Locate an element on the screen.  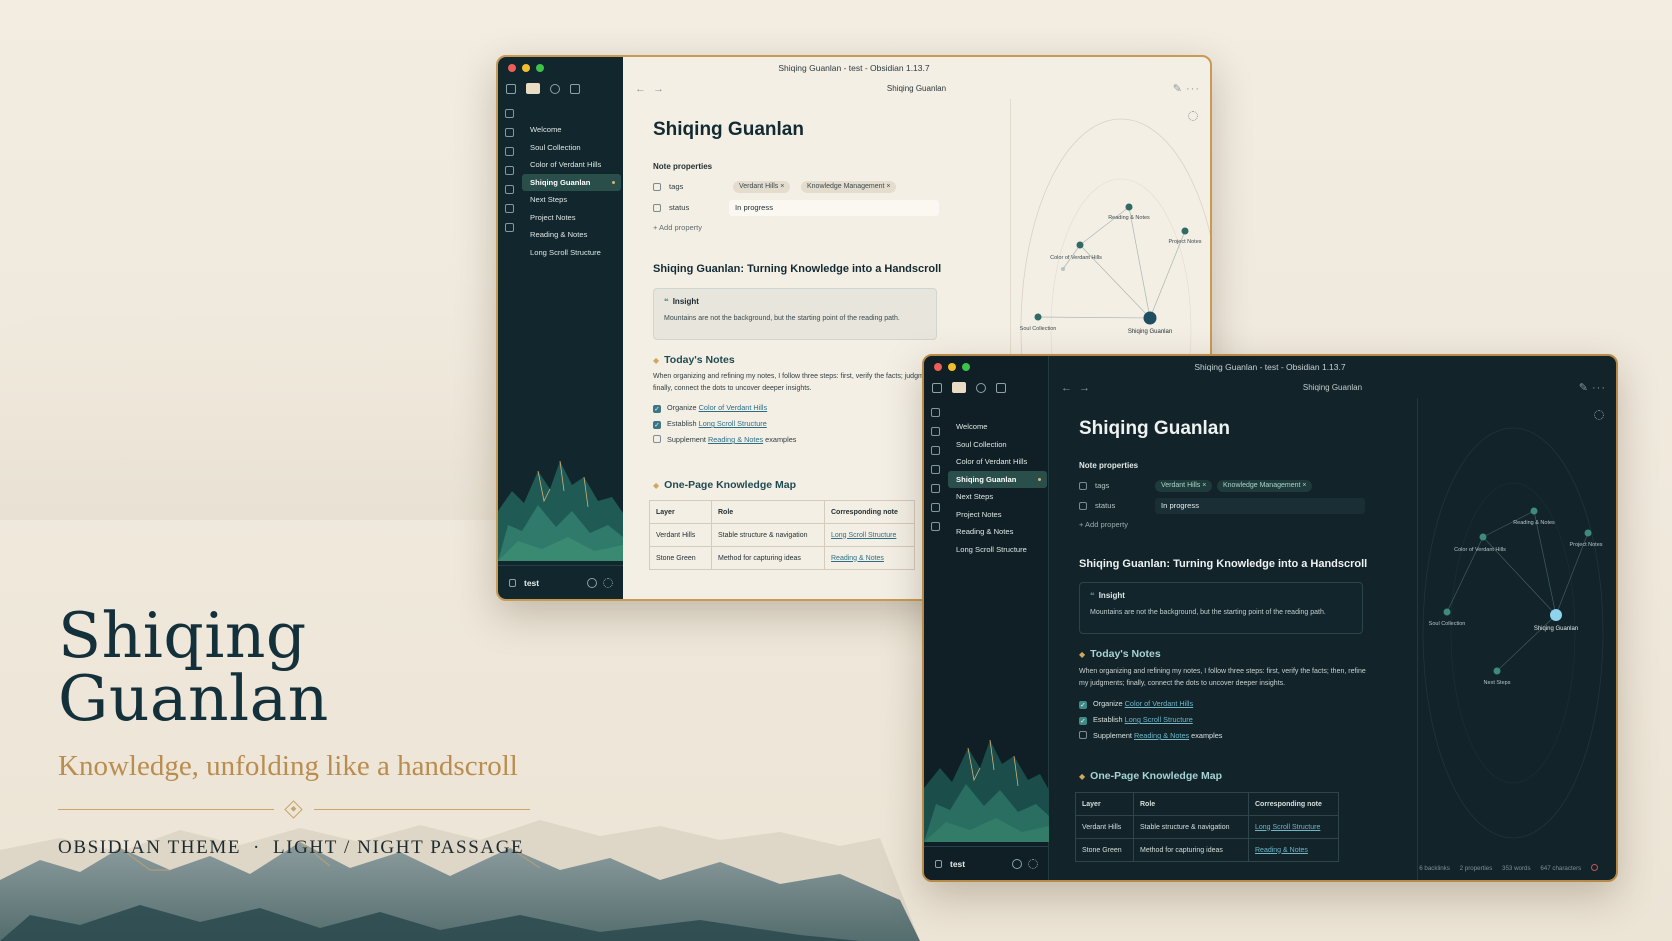
callout-title: ❝ Insight is located at coordinates (681, 301).